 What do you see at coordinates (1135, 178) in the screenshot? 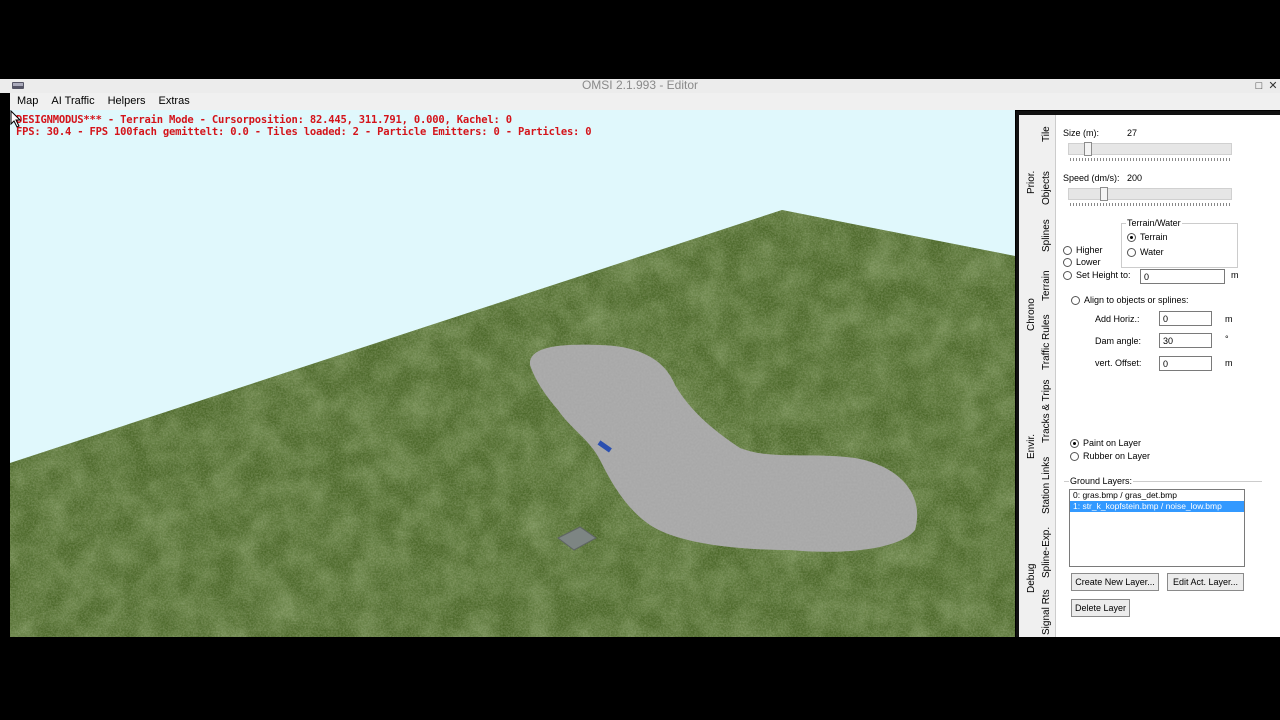
I see `speed-value: 200` at bounding box center [1135, 178].